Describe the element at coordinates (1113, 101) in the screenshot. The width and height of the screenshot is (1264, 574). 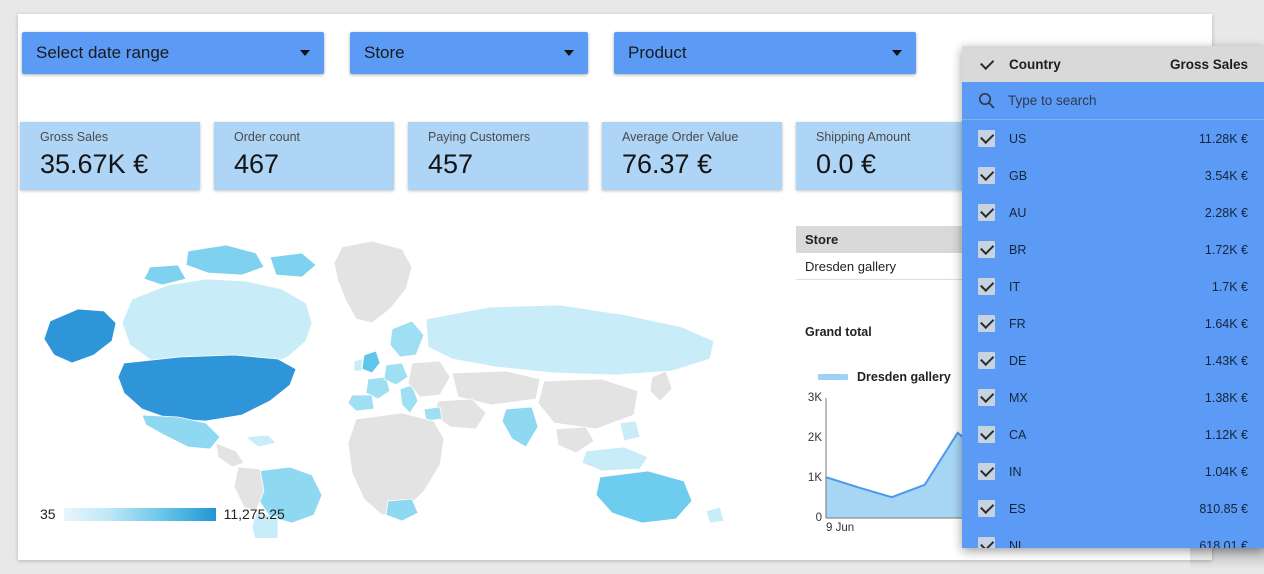
I see `dropdown-search-row: Type to search` at that location.